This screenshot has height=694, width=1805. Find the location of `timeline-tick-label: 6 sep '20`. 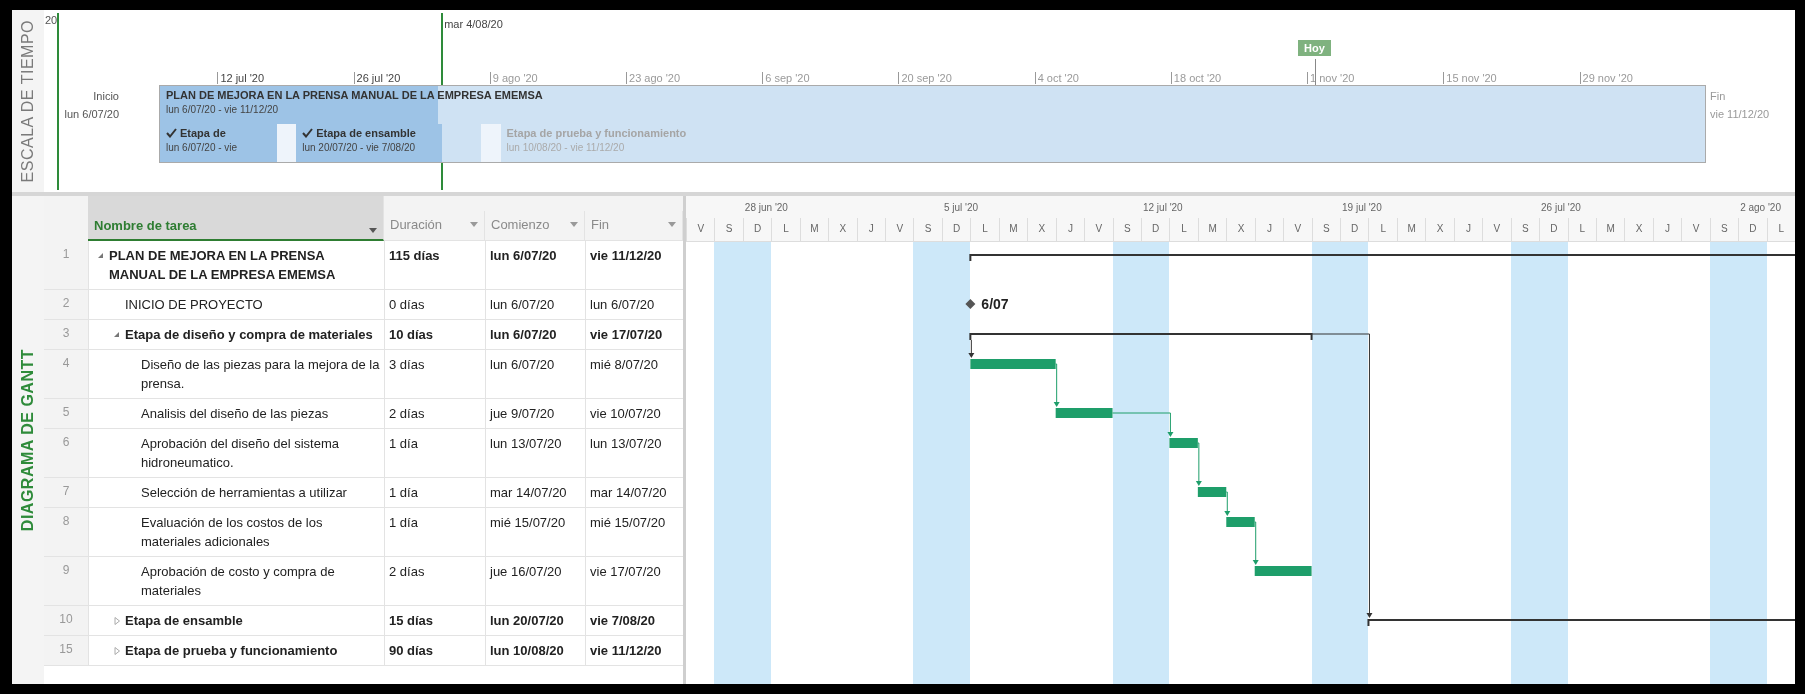

timeline-tick-label: 6 sep '20 is located at coordinates (786, 78).